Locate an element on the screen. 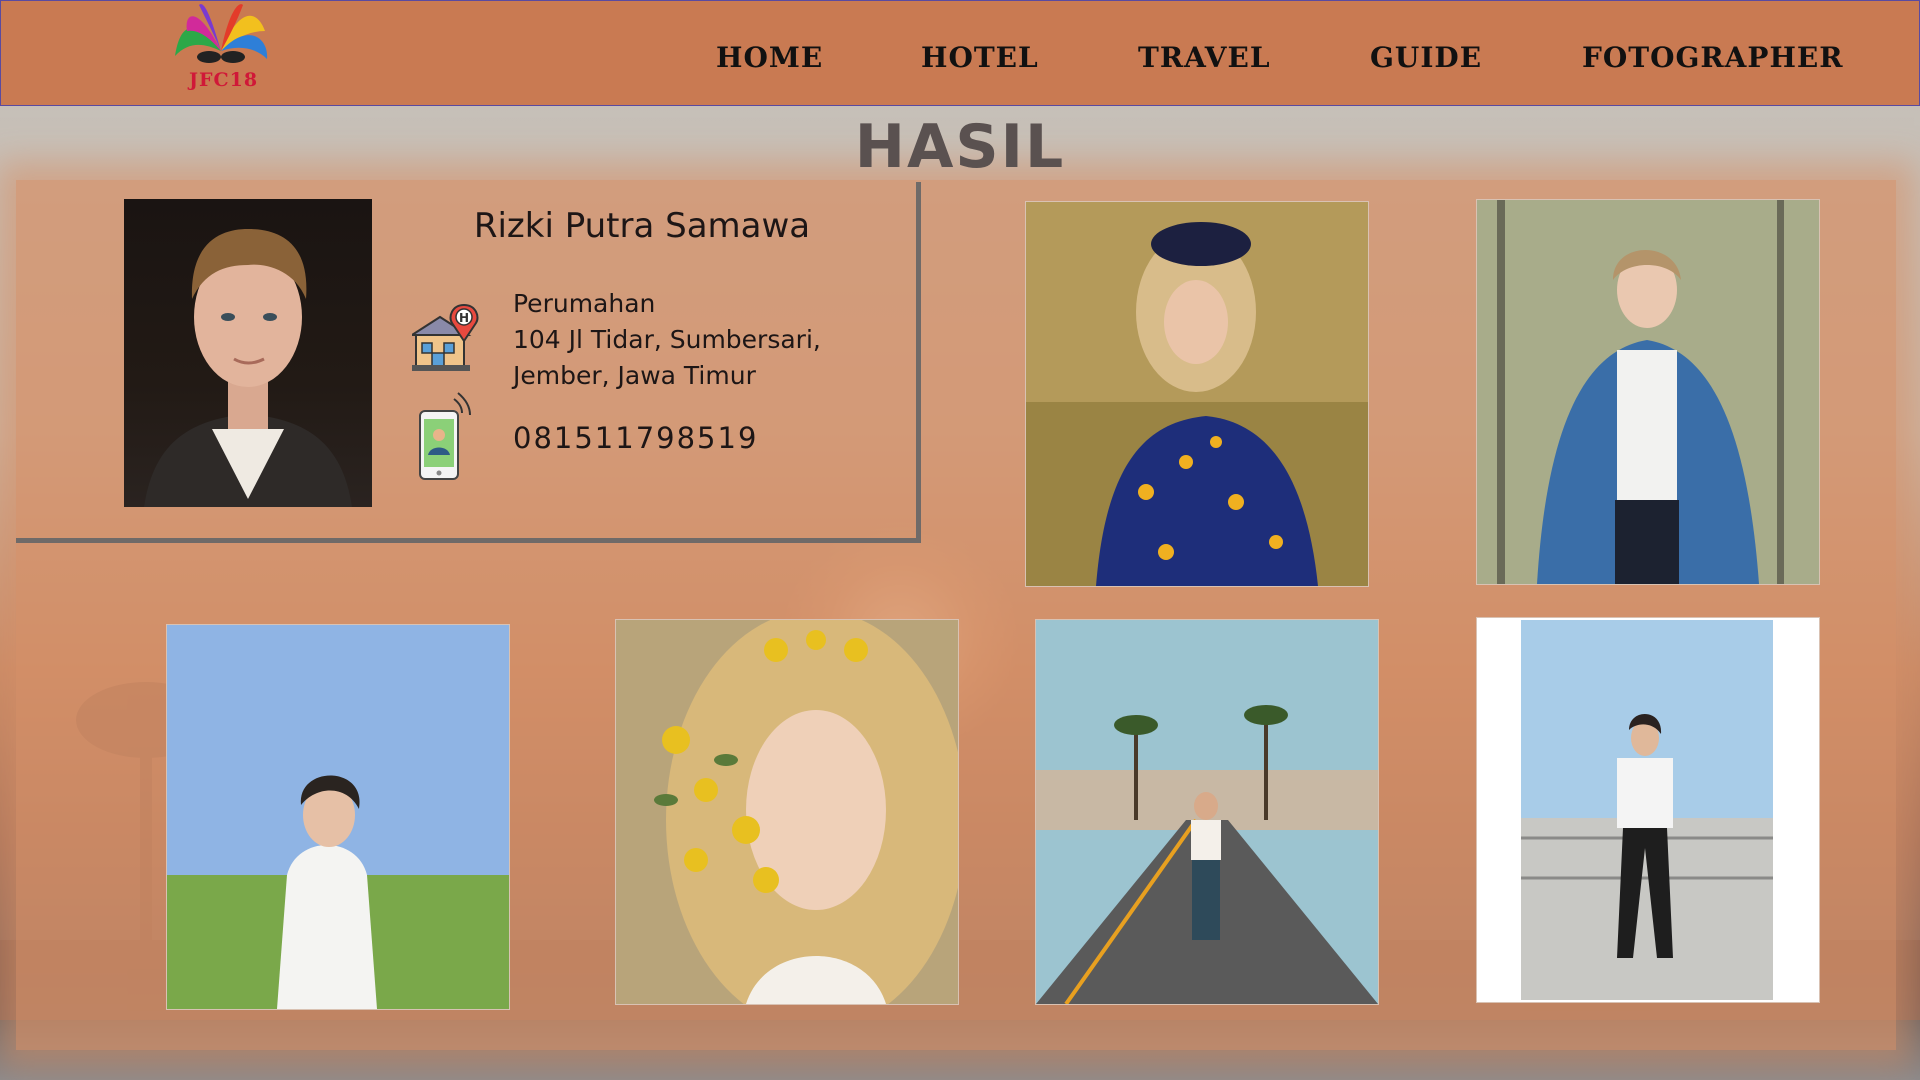 The width and height of the screenshot is (1920, 1080). man-denim-shirt-photo is located at coordinates (1648, 392).